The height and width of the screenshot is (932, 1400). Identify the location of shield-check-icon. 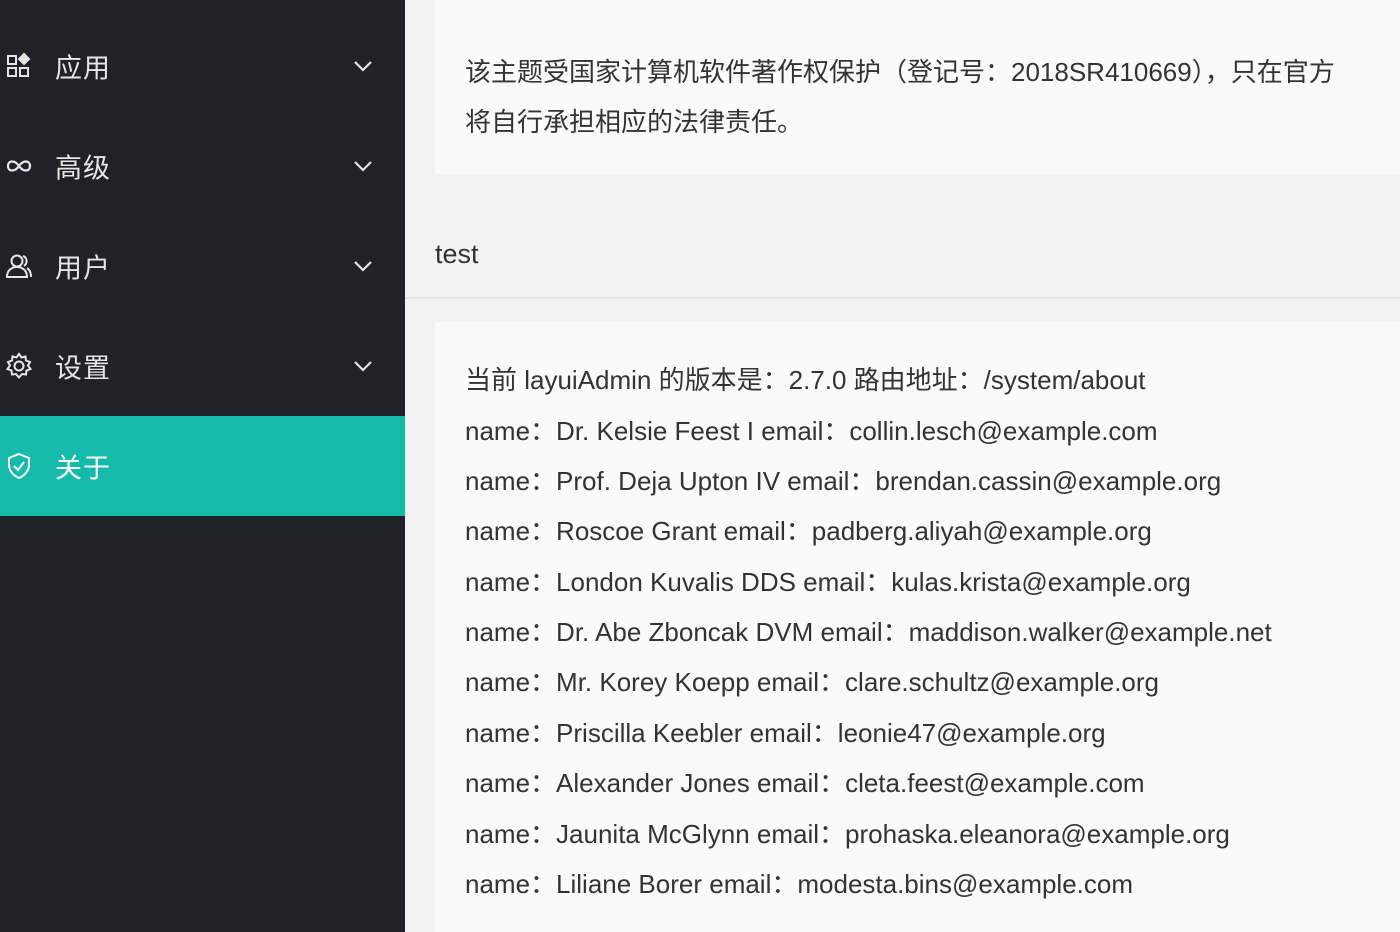
(19, 466).